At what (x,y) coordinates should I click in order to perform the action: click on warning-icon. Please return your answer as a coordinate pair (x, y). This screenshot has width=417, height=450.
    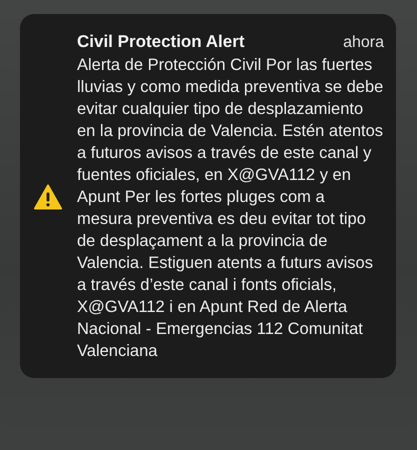
    Looking at the image, I should click on (48, 197).